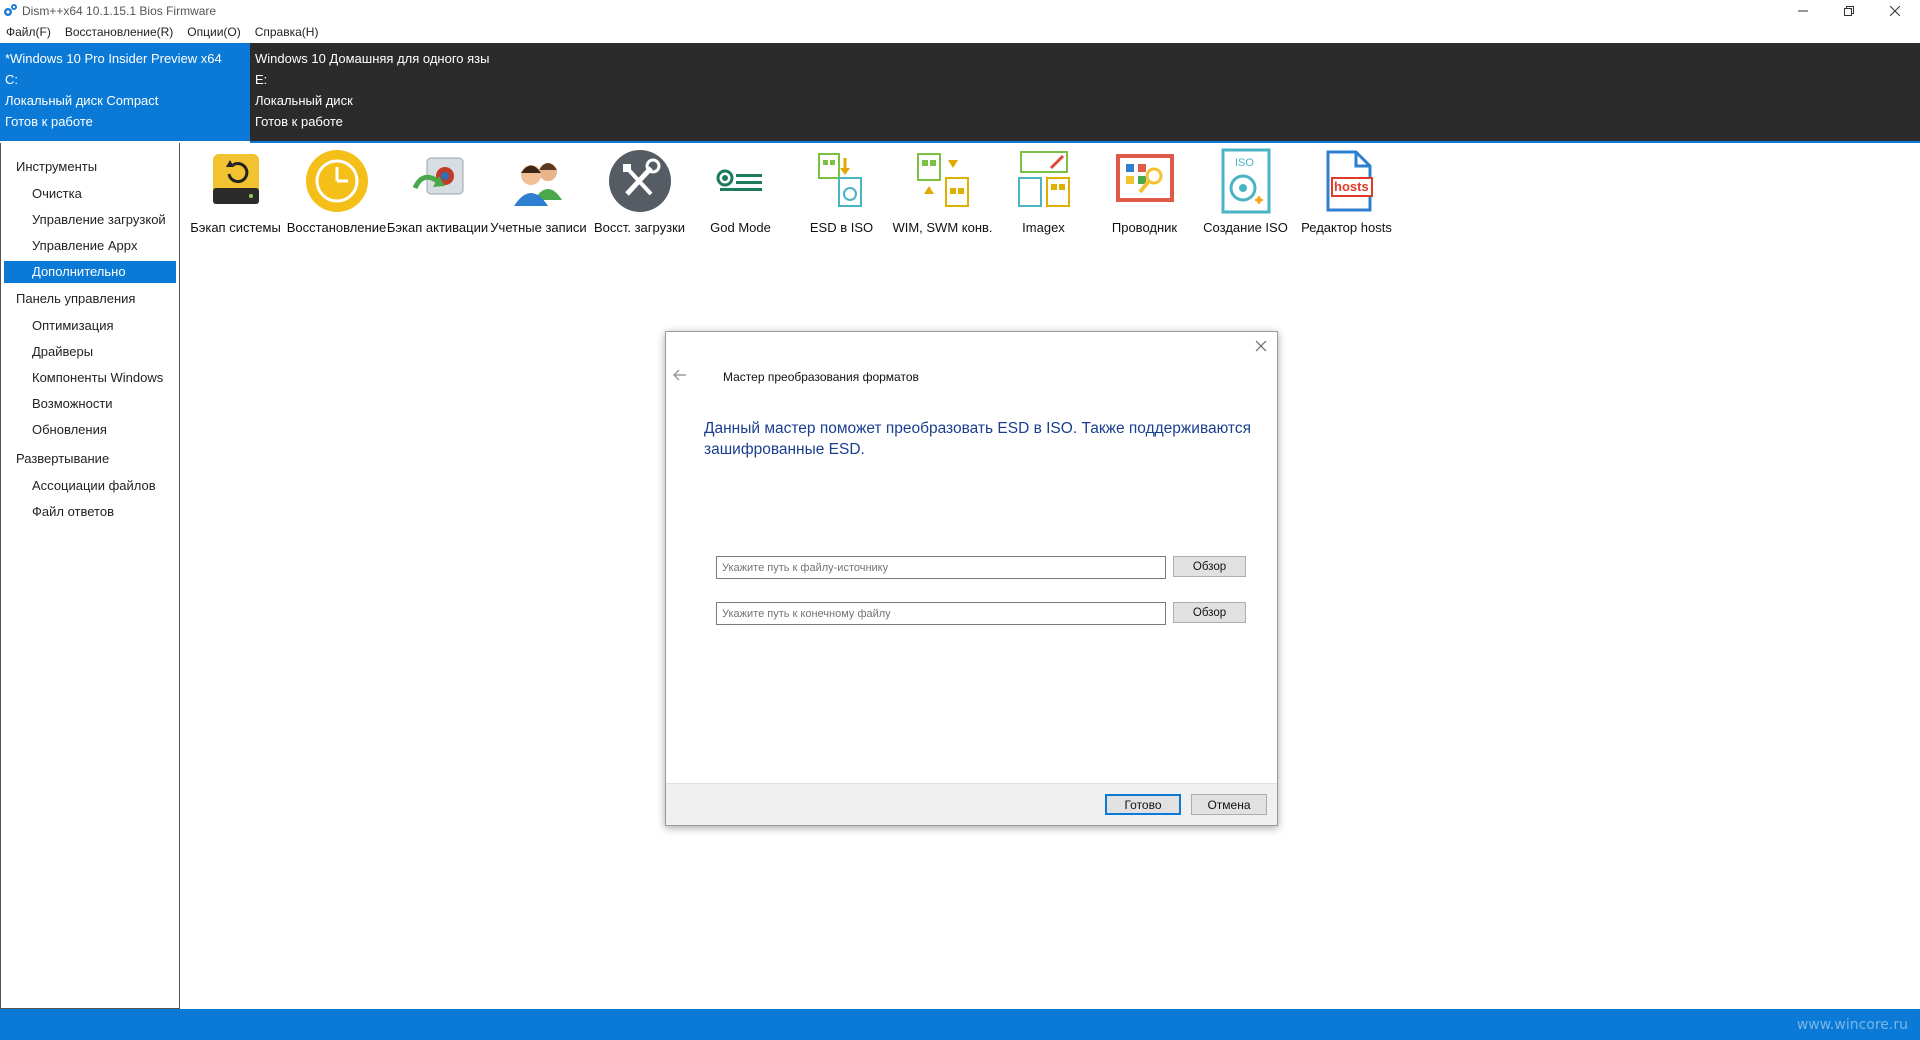  I want to click on sidebar-item-boot-manager: Управление загрузкой, so click(90, 220).